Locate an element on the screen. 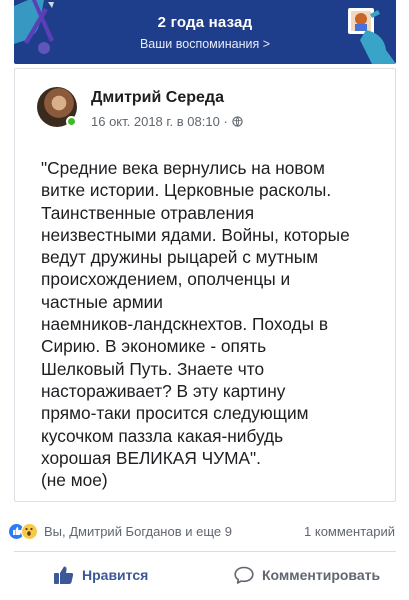  online-status-icon is located at coordinates (71, 121).